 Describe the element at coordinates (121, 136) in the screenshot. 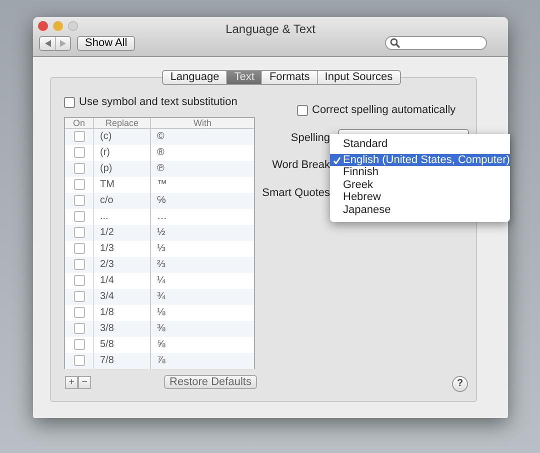

I see `table-cell: (c)` at that location.